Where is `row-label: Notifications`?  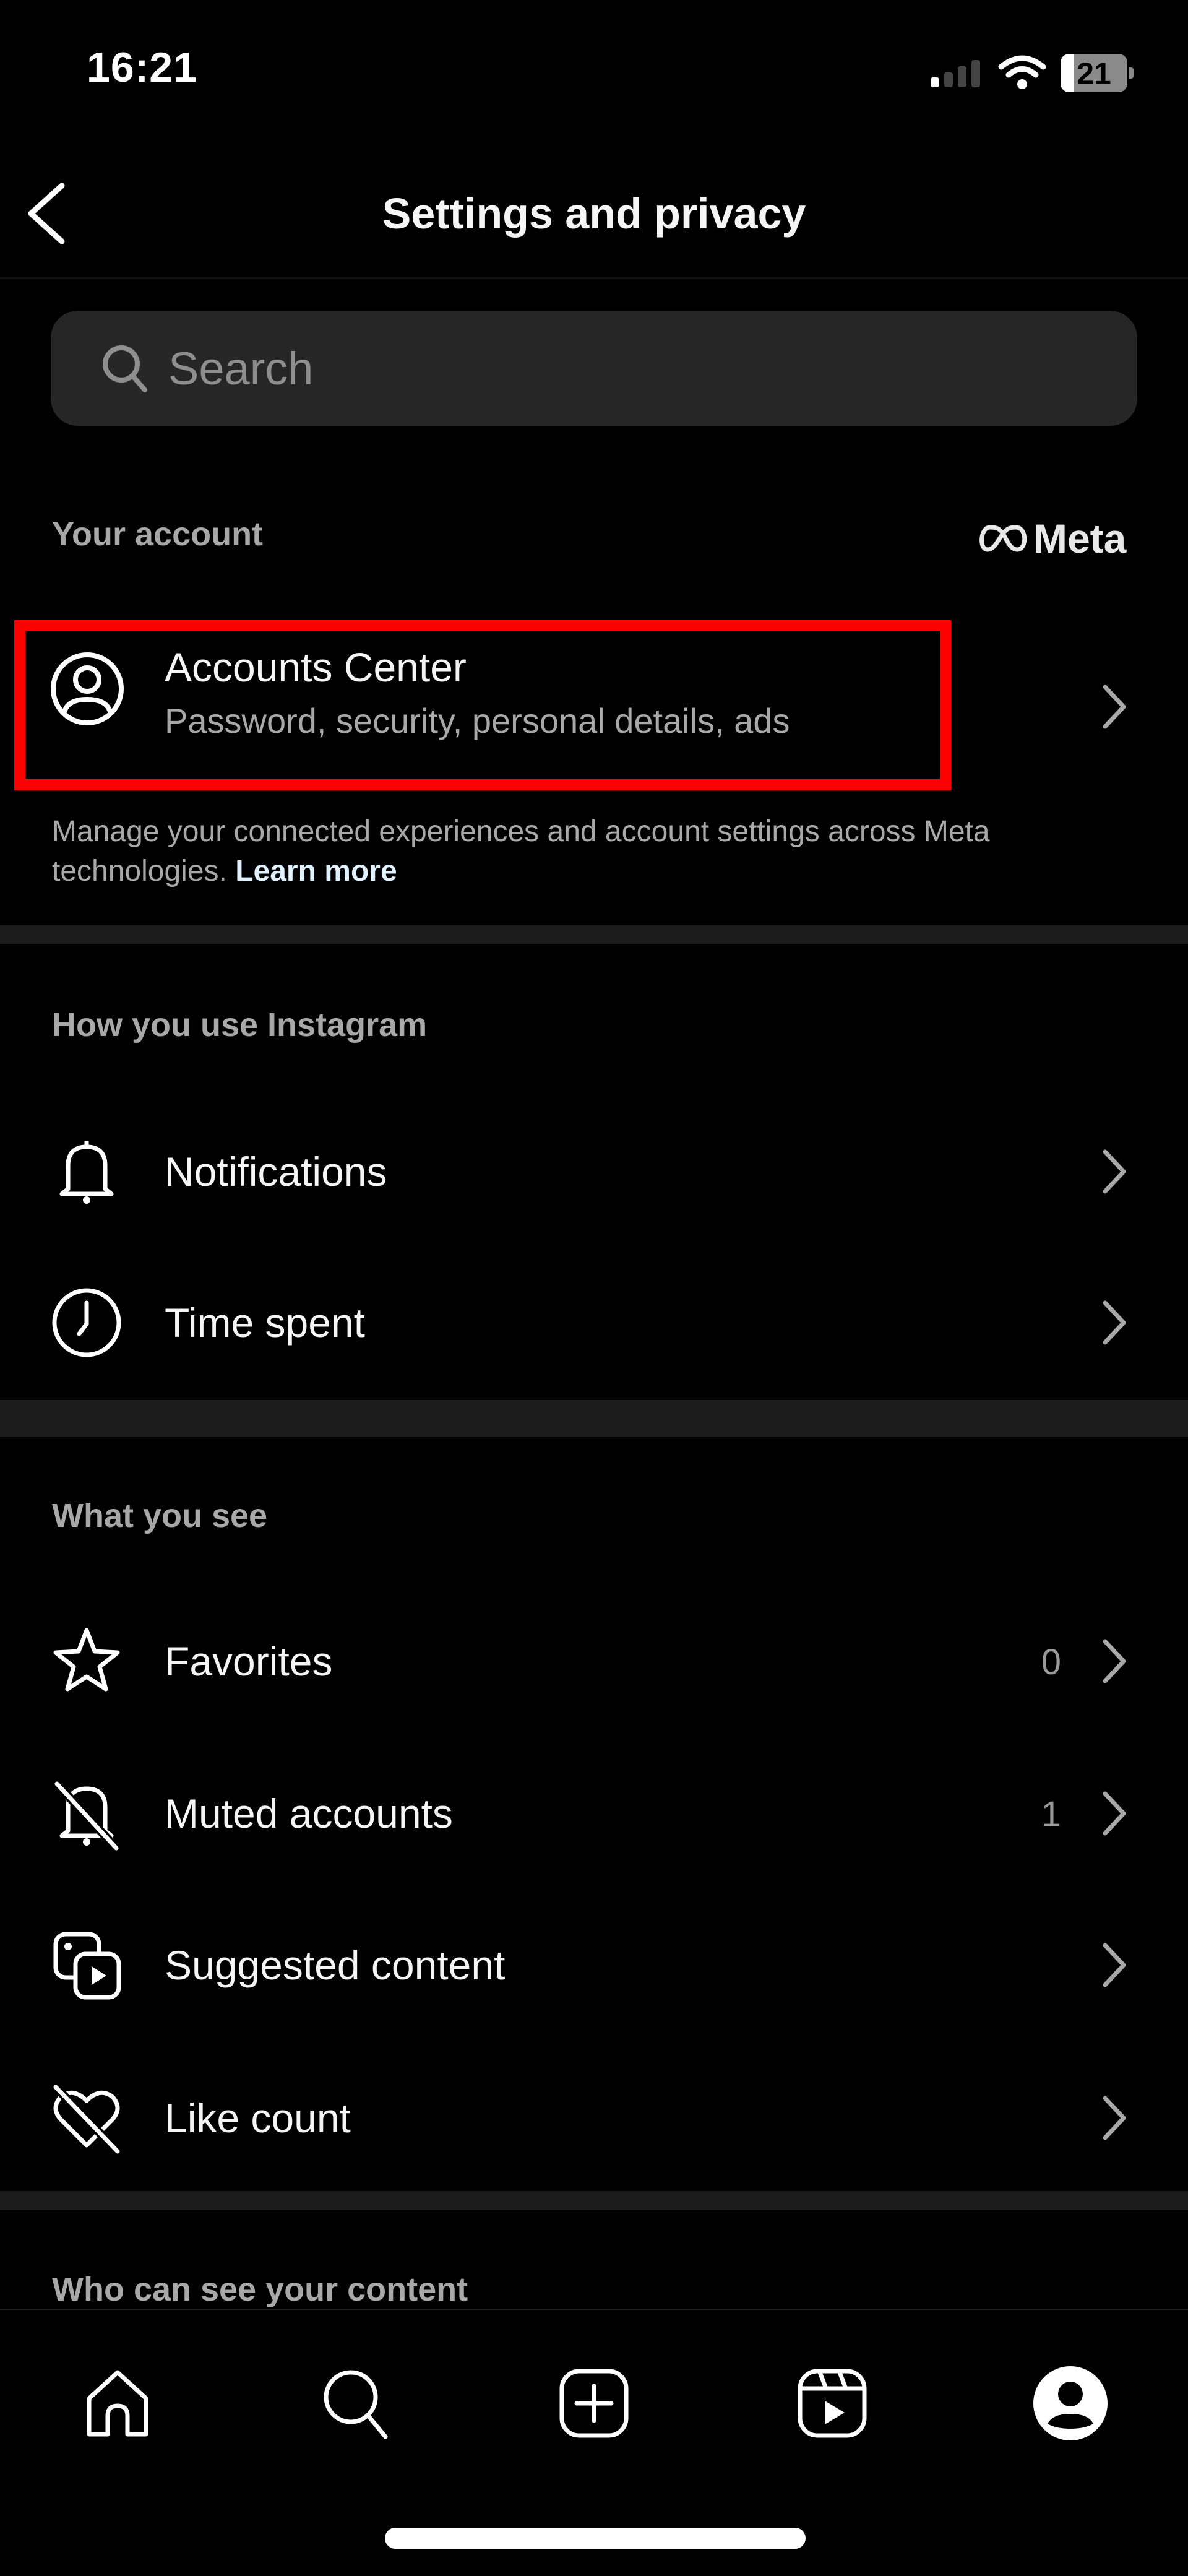
row-label: Notifications is located at coordinates (276, 1172).